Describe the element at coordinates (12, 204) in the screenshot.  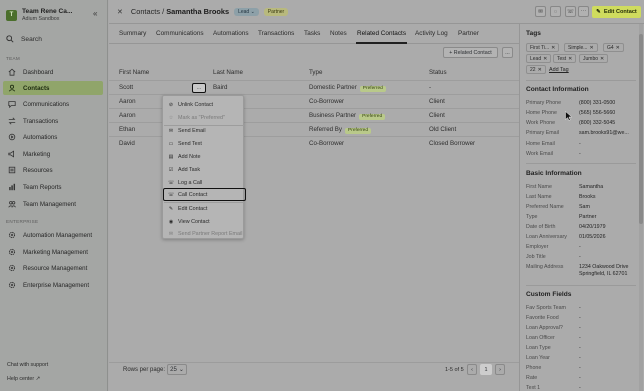
I see `team-icon` at that location.